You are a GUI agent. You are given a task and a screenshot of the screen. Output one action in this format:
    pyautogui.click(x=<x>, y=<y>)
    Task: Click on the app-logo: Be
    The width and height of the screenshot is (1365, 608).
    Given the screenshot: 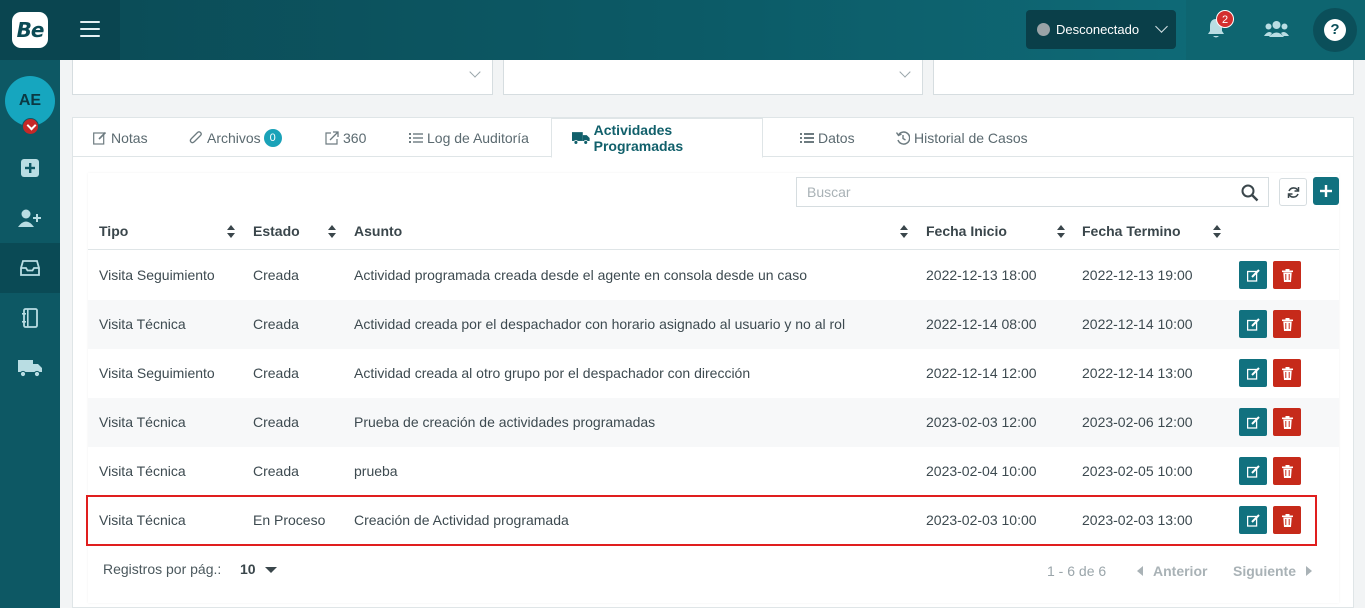 What is the action you would take?
    pyautogui.click(x=30, y=30)
    